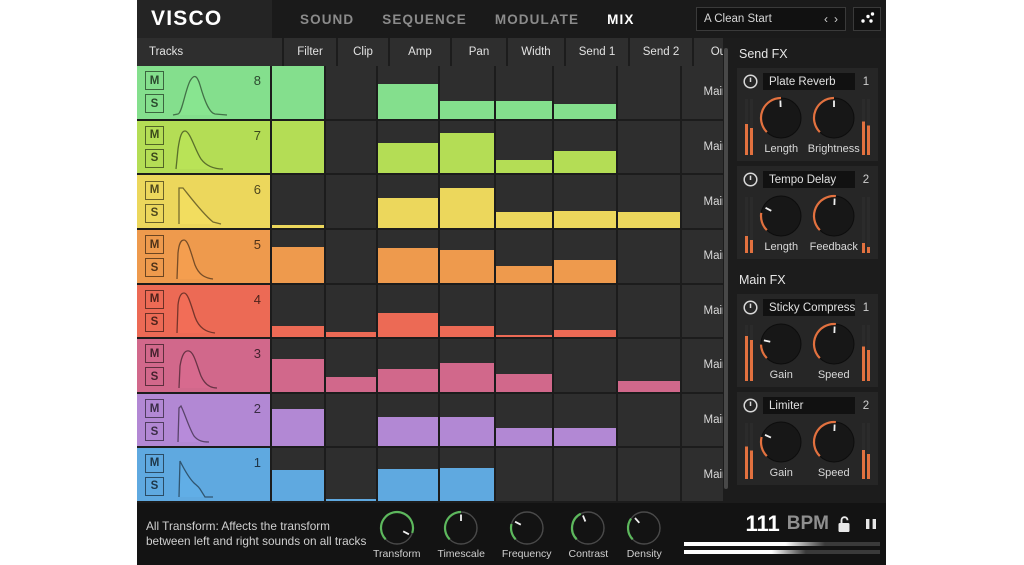  I want to click on randomize-button, so click(867, 19).